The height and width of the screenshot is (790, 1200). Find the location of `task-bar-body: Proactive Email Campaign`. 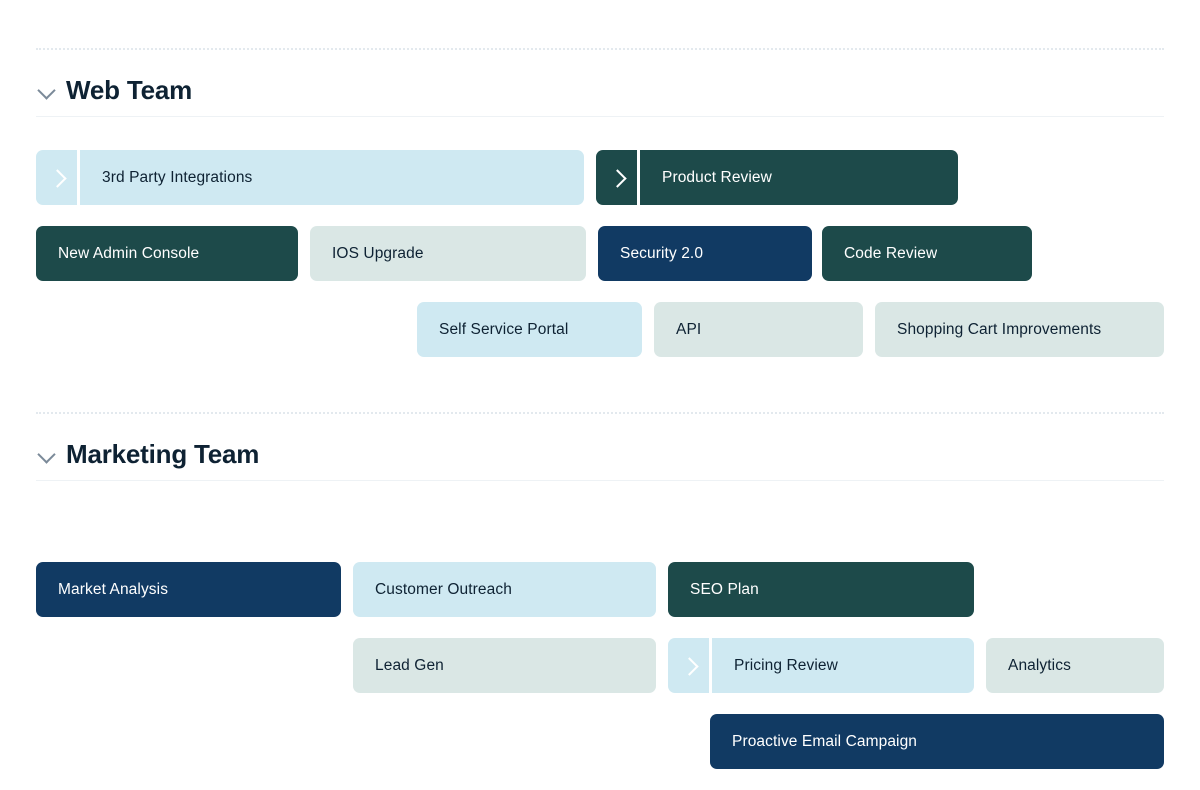

task-bar-body: Proactive Email Campaign is located at coordinates (937, 741).